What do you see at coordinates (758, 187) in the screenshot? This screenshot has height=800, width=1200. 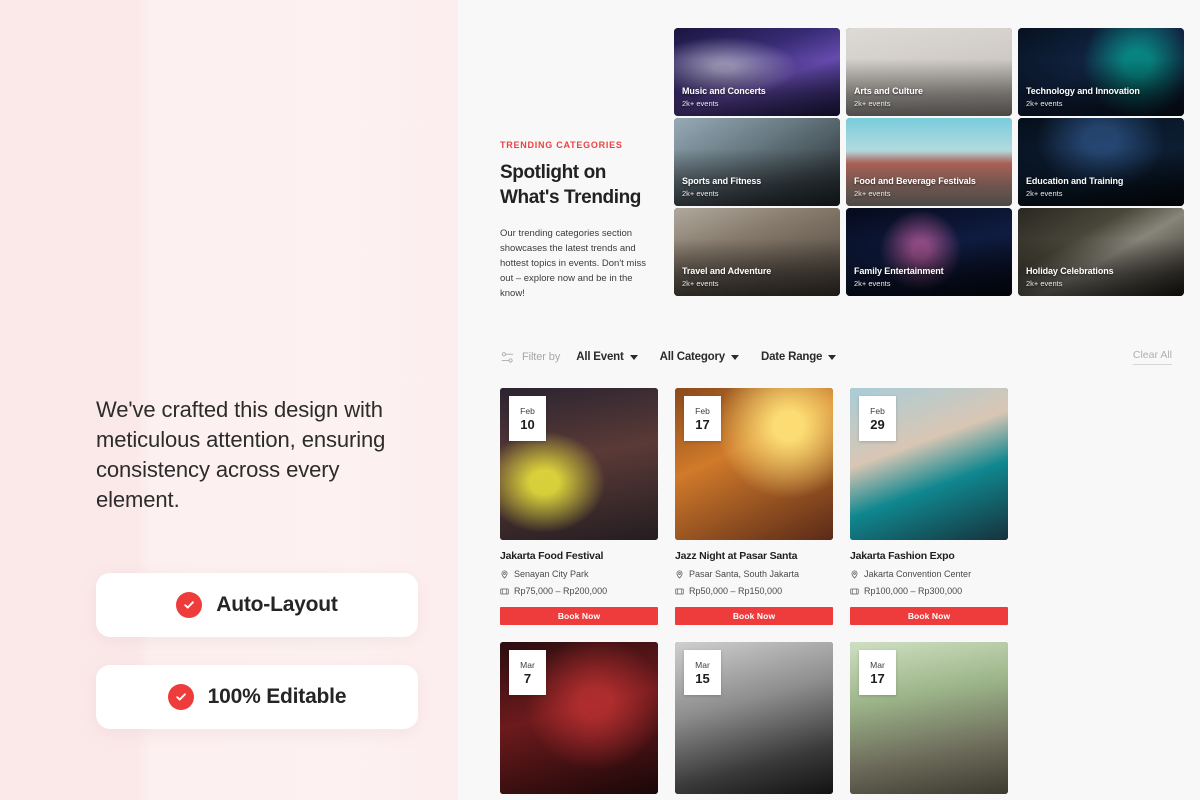 I see `category-caption: Sports and Fitness 2k+ events` at bounding box center [758, 187].